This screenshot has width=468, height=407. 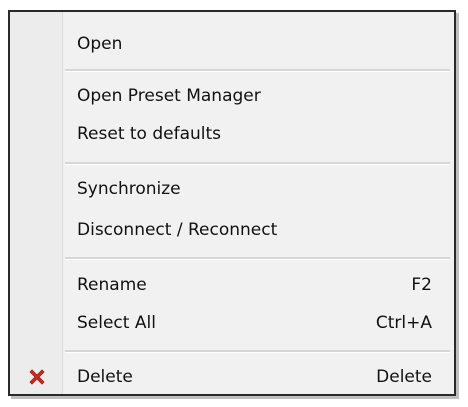 I want to click on menu-item-disconnect-reconnect: Disconnect / Reconnect, so click(x=232, y=230).